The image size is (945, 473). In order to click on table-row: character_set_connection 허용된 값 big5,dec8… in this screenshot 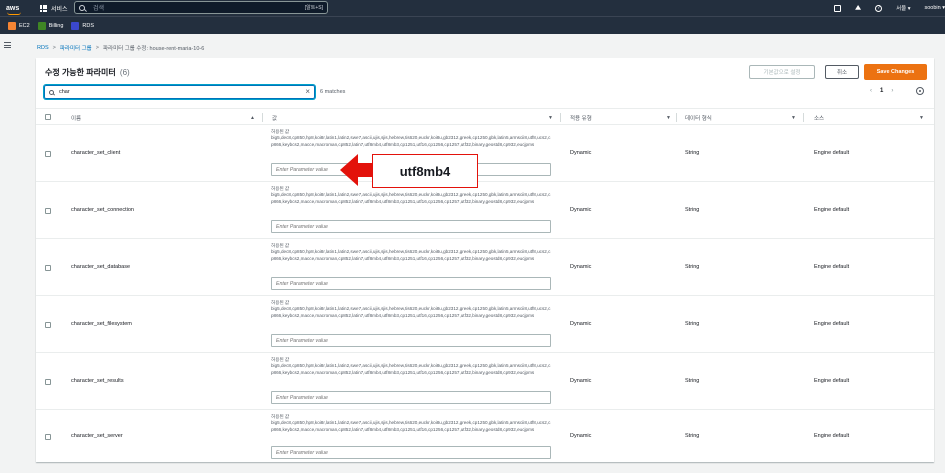, I will do `click(485, 210)`.